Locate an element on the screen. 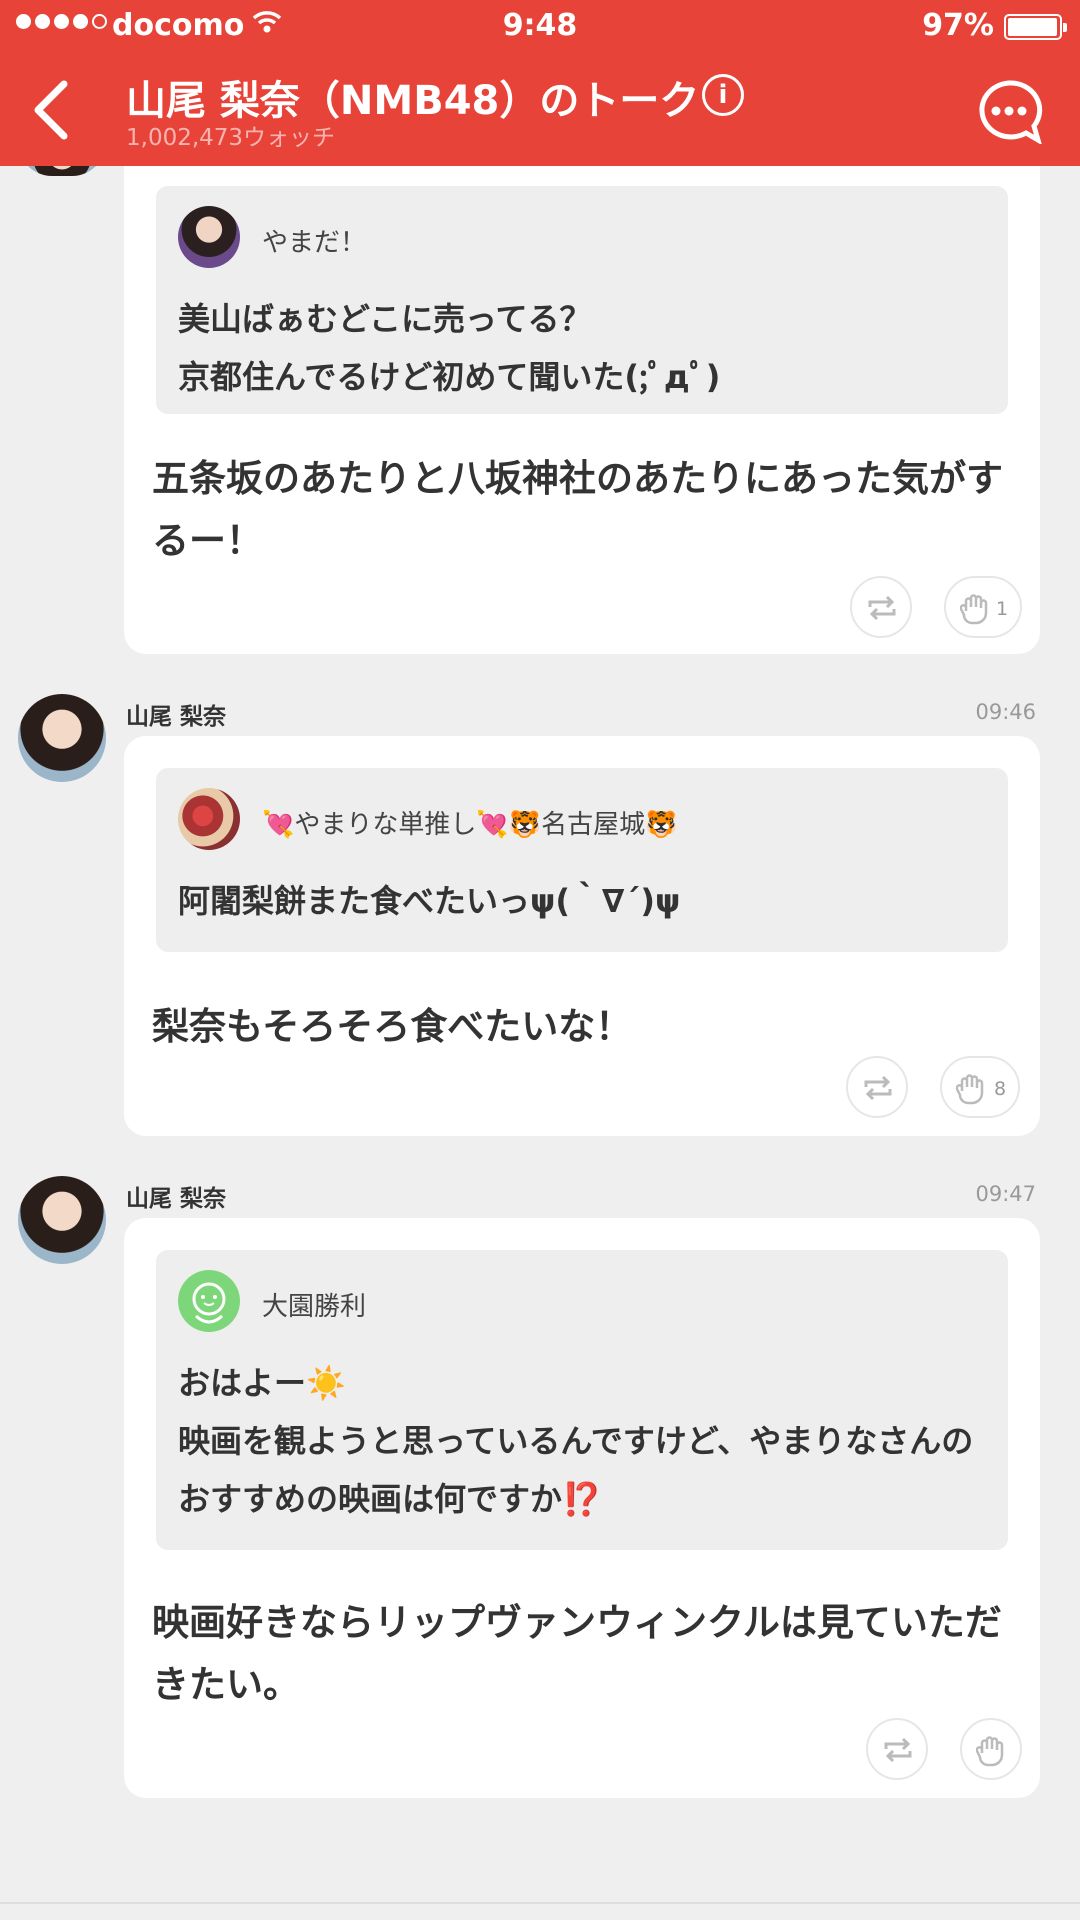  like-count: 1 is located at coordinates (1002, 609).